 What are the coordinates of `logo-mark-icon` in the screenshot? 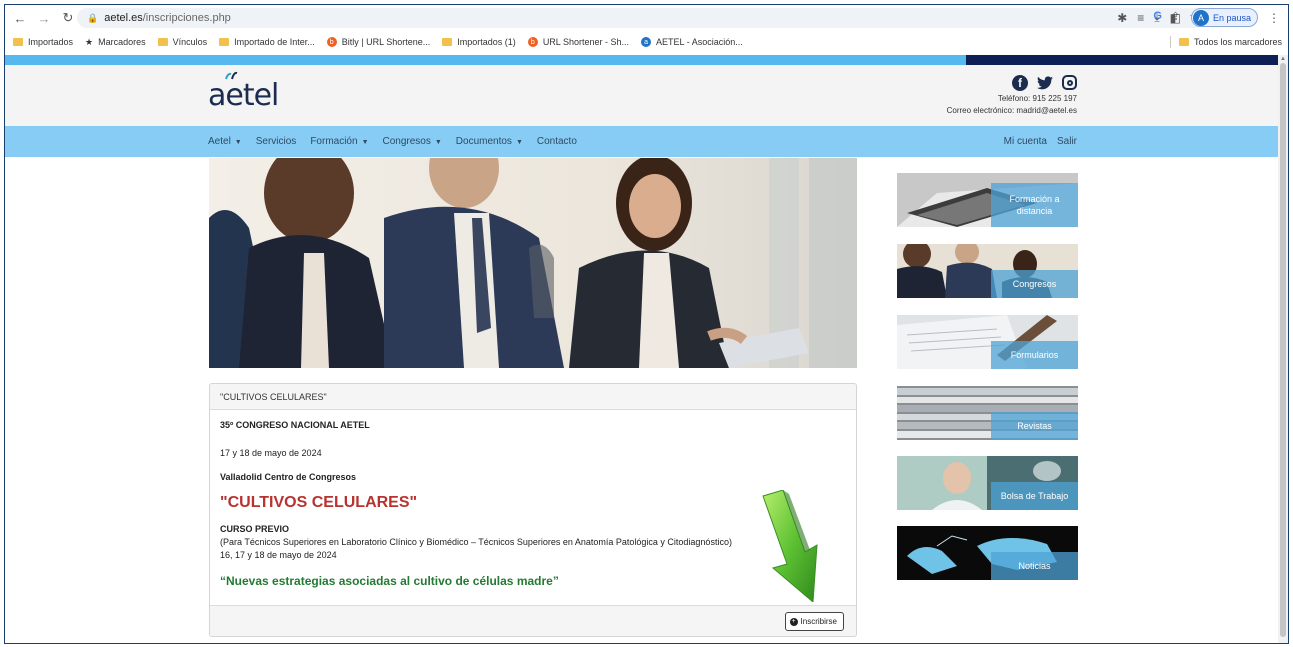 It's located at (231, 75).